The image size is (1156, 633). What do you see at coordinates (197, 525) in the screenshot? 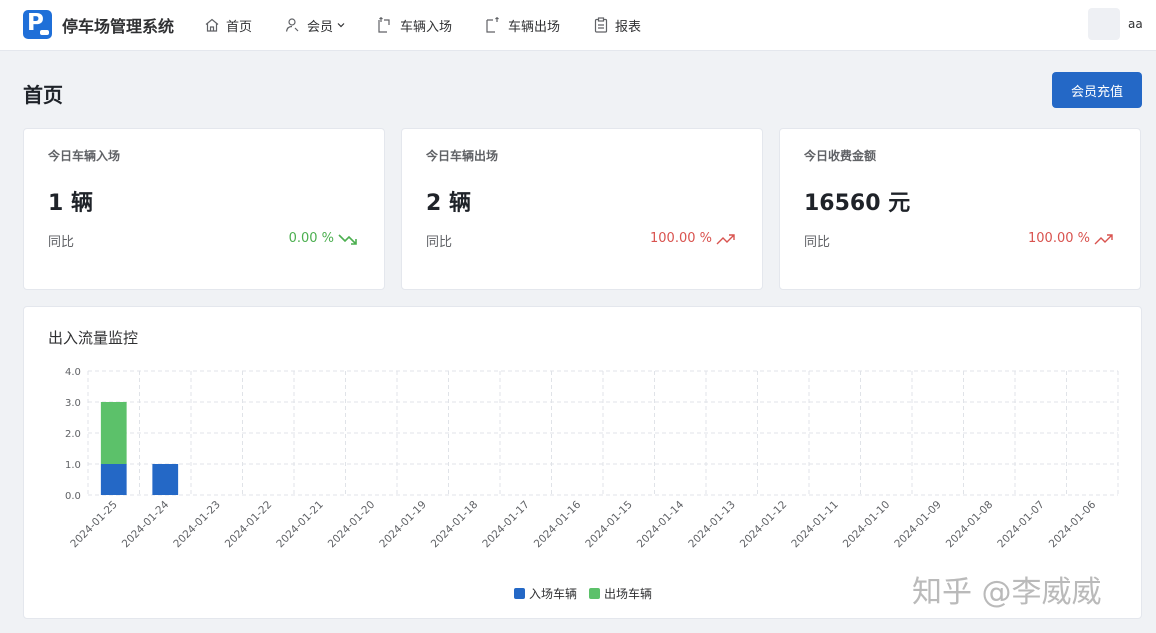
I see `x-tick-label: 2024-01-23` at bounding box center [197, 525].